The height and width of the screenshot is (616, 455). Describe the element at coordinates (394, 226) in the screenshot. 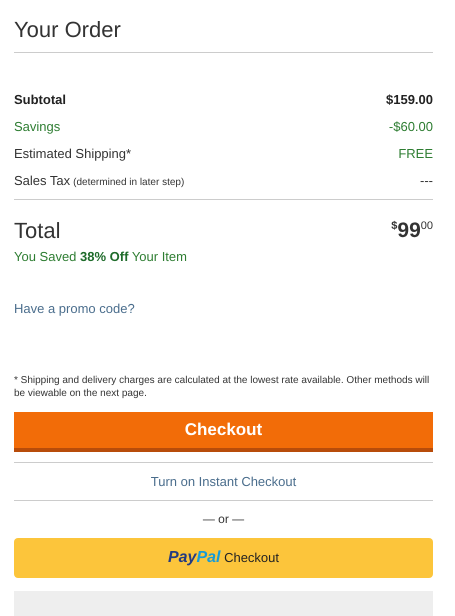

I see `currency-sign: $` at that location.